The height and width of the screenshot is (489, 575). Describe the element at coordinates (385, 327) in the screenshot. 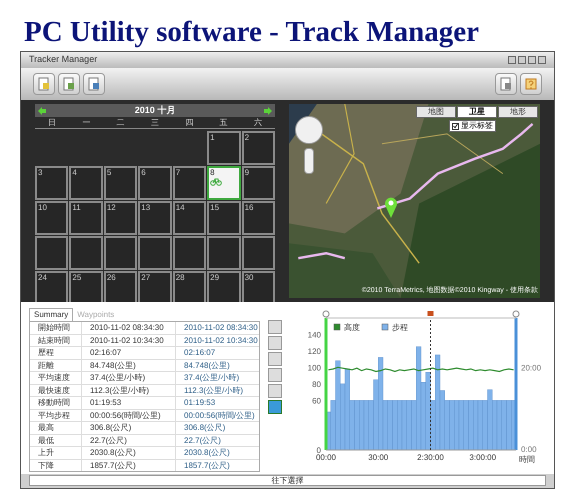

I see `legend-swatch` at that location.